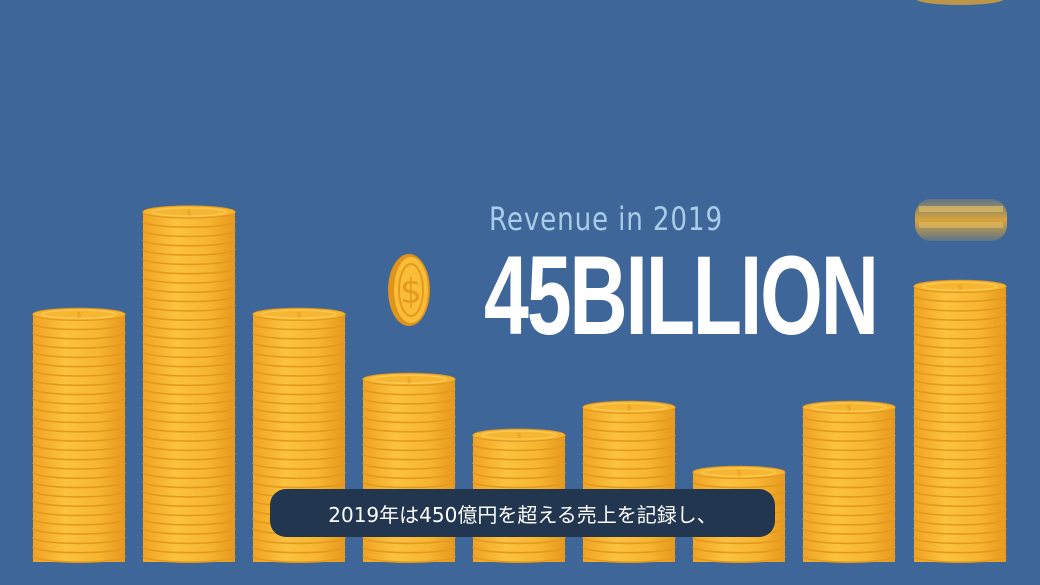 This screenshot has width=1040, height=585. Describe the element at coordinates (961, 220) in the screenshot. I see `falling-coin-blur` at that location.